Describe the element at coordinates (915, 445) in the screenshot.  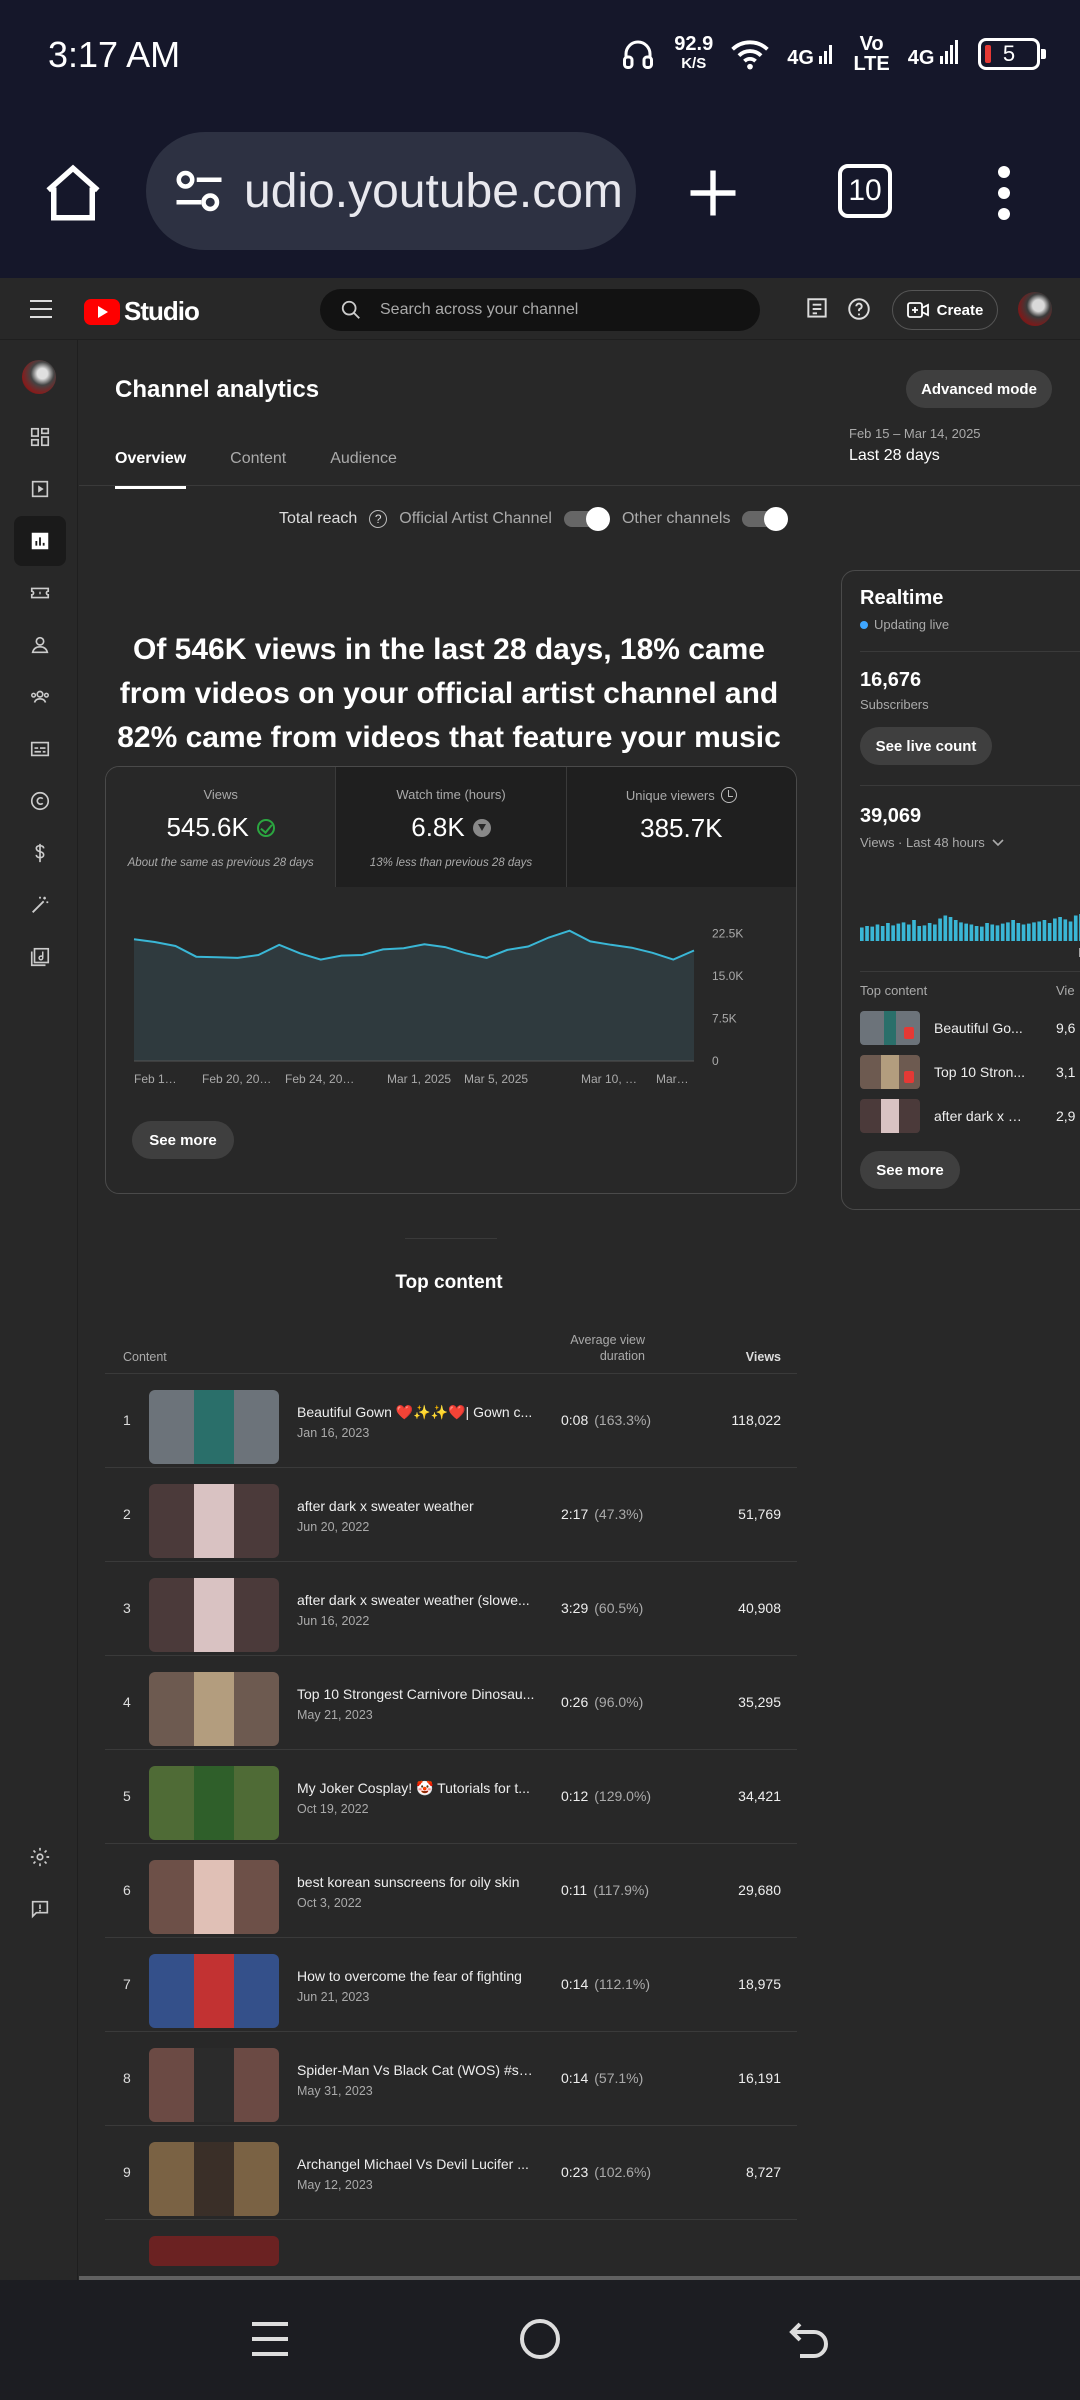
I see `date-range-picker: Feb 15 – Mar 14, 2025 Last 28 days` at that location.